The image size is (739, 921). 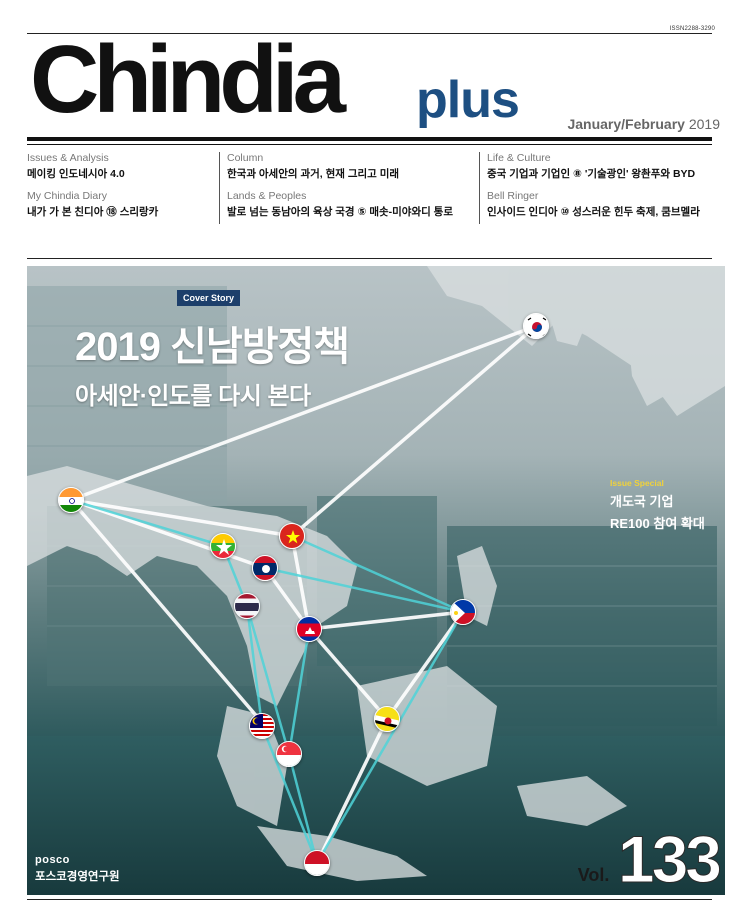 What do you see at coordinates (76, 166) in the screenshot?
I see `toc-item: Issues & Analysis 메이킹 인도네시아 4.0` at bounding box center [76, 166].